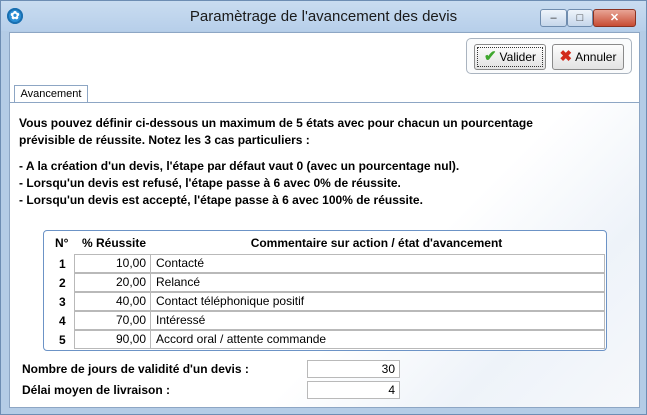 The height and width of the screenshot is (415, 647). I want to click on table-row: 5 90,00 Accord oral / attente commande, so click(325, 339).